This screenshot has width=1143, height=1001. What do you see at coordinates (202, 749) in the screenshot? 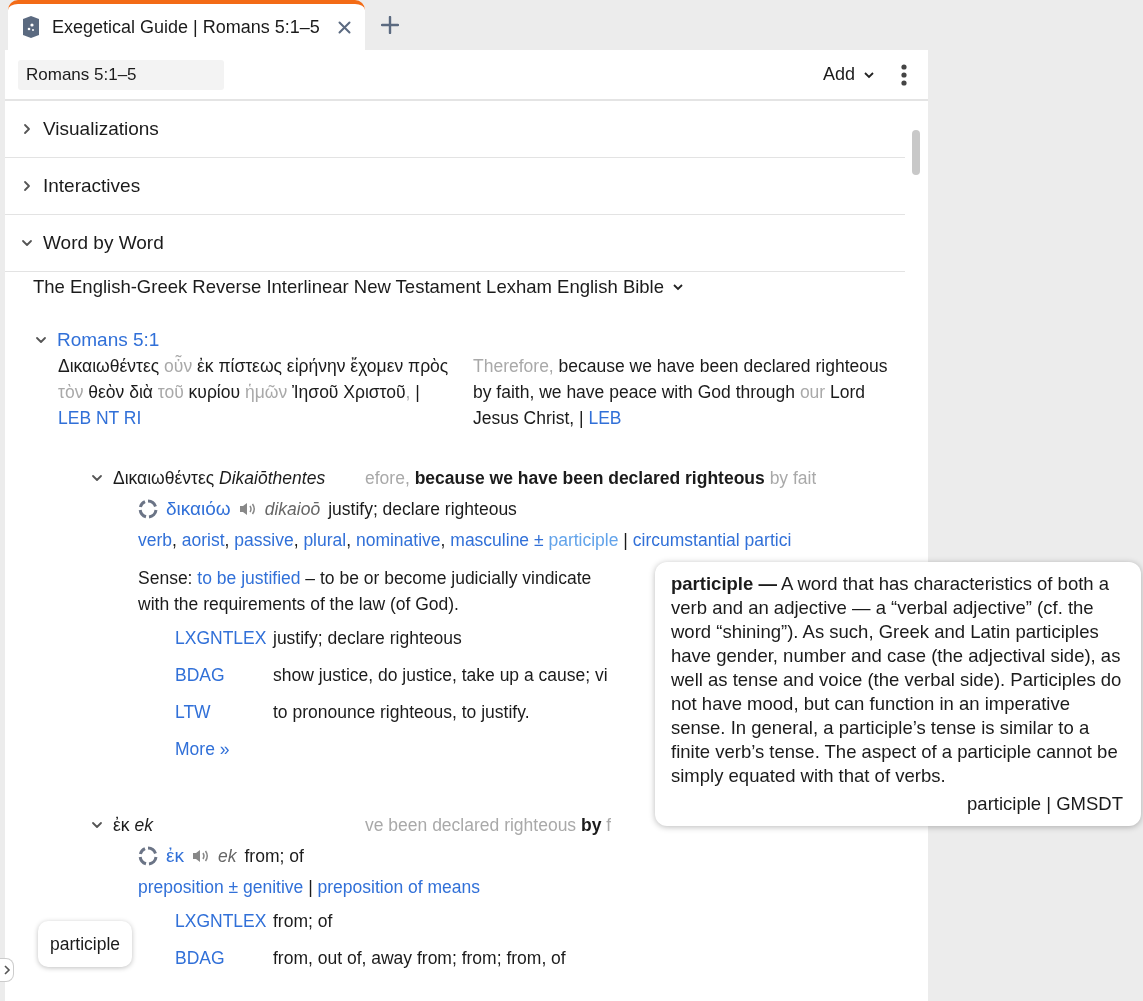
I see `more-link: More »` at bounding box center [202, 749].